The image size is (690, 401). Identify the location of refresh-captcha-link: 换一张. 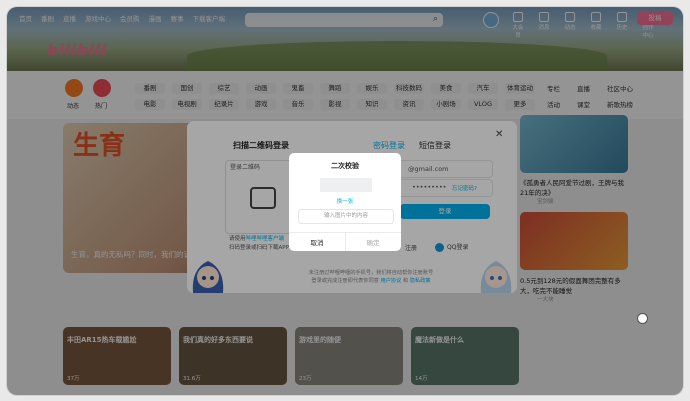
(345, 201).